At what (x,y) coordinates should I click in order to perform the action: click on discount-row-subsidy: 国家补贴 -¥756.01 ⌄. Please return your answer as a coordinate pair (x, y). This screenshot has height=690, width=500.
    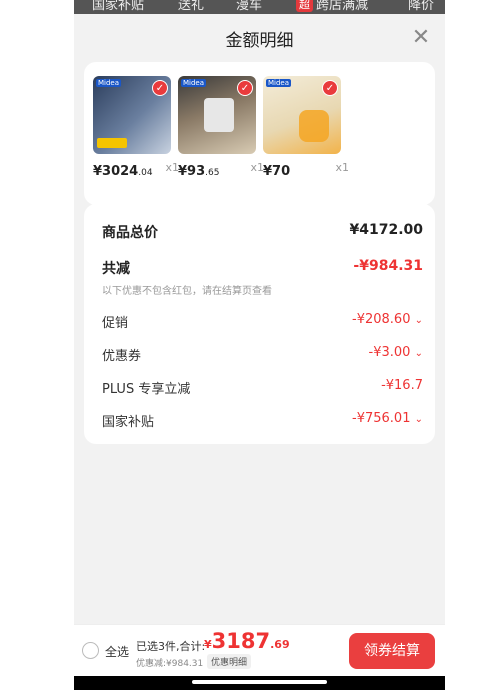
    Looking at the image, I should click on (262, 421).